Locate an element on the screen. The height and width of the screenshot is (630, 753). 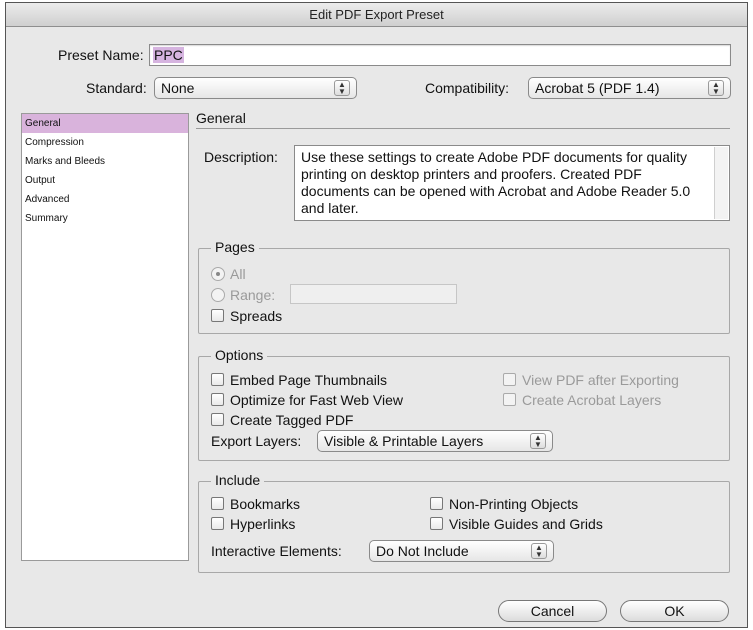
compatibility-value: Acrobat 5 (PDF 1.4) is located at coordinates (597, 88).